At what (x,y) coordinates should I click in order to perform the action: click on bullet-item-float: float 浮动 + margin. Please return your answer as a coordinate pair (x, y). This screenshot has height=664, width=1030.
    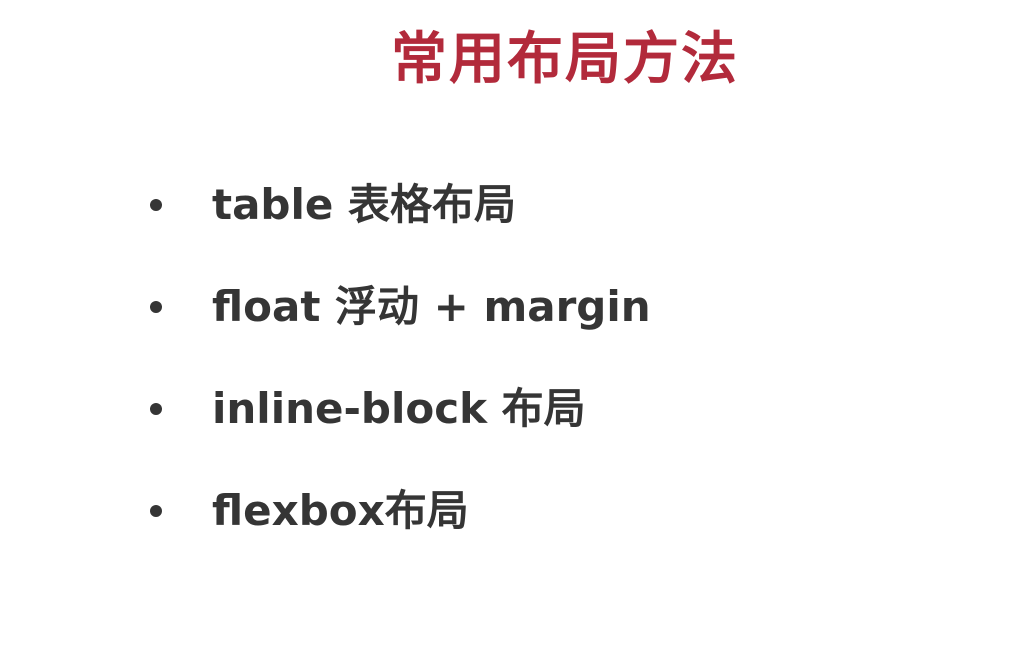
    Looking at the image, I should click on (400, 325).